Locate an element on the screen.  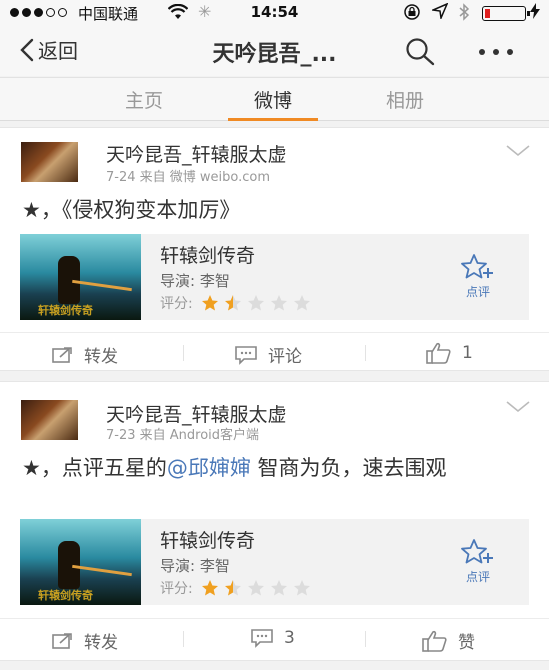
location-icon is located at coordinates (439, 12).